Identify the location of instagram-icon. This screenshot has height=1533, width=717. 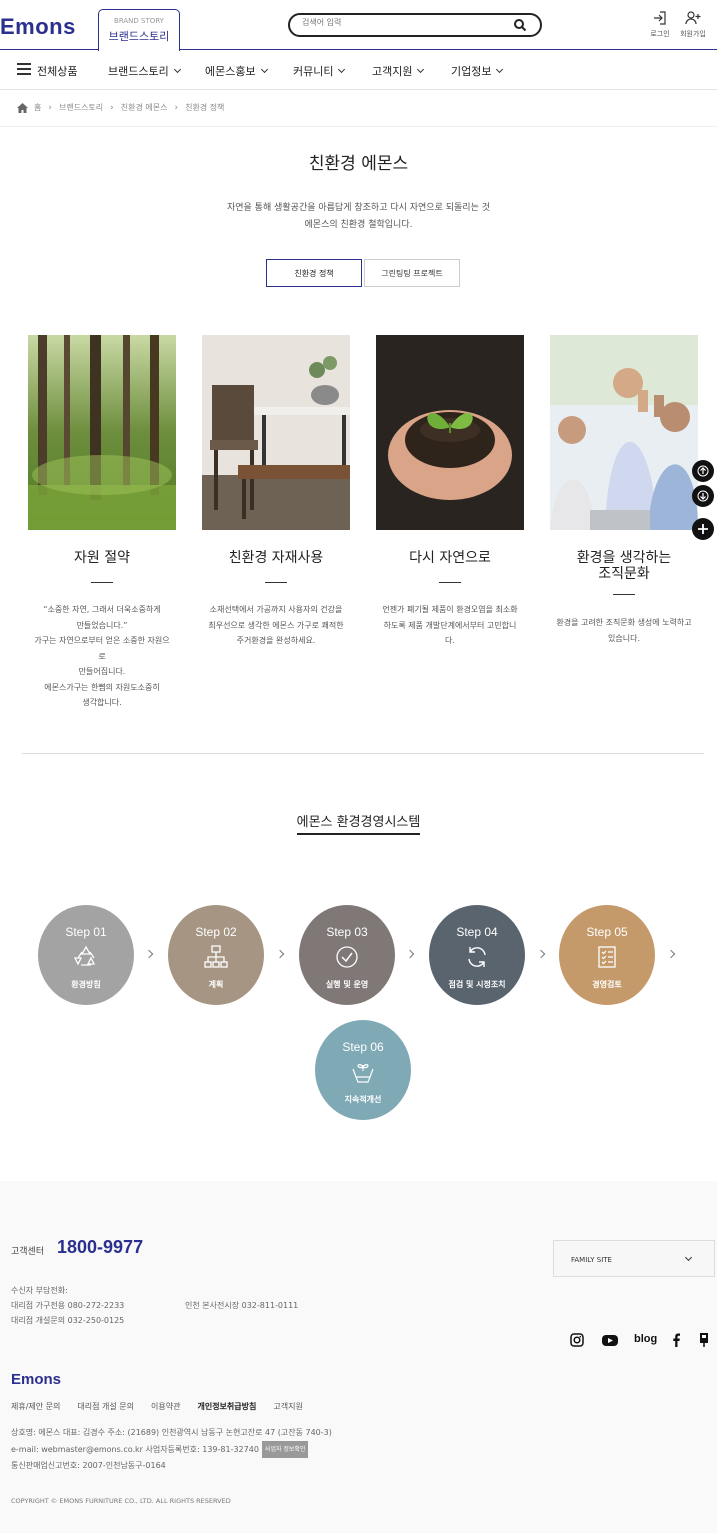
(577, 1340).